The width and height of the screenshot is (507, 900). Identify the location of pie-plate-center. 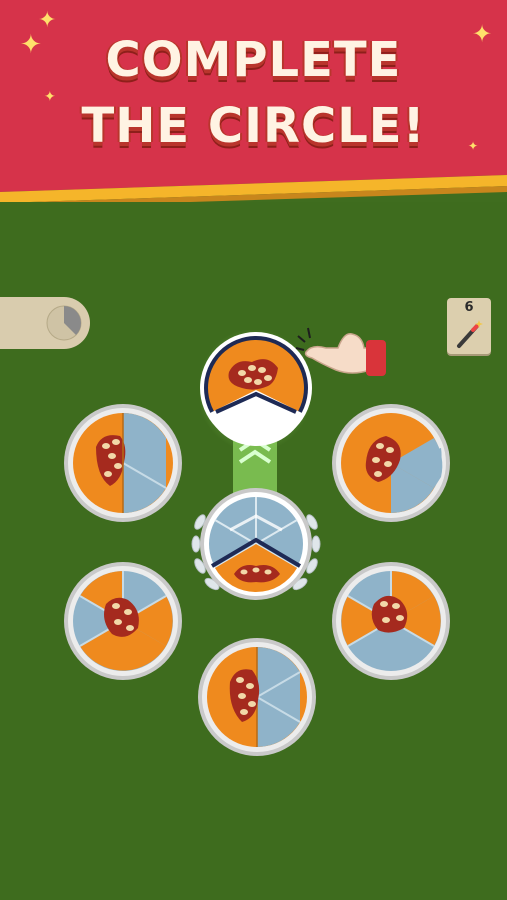
(256, 544).